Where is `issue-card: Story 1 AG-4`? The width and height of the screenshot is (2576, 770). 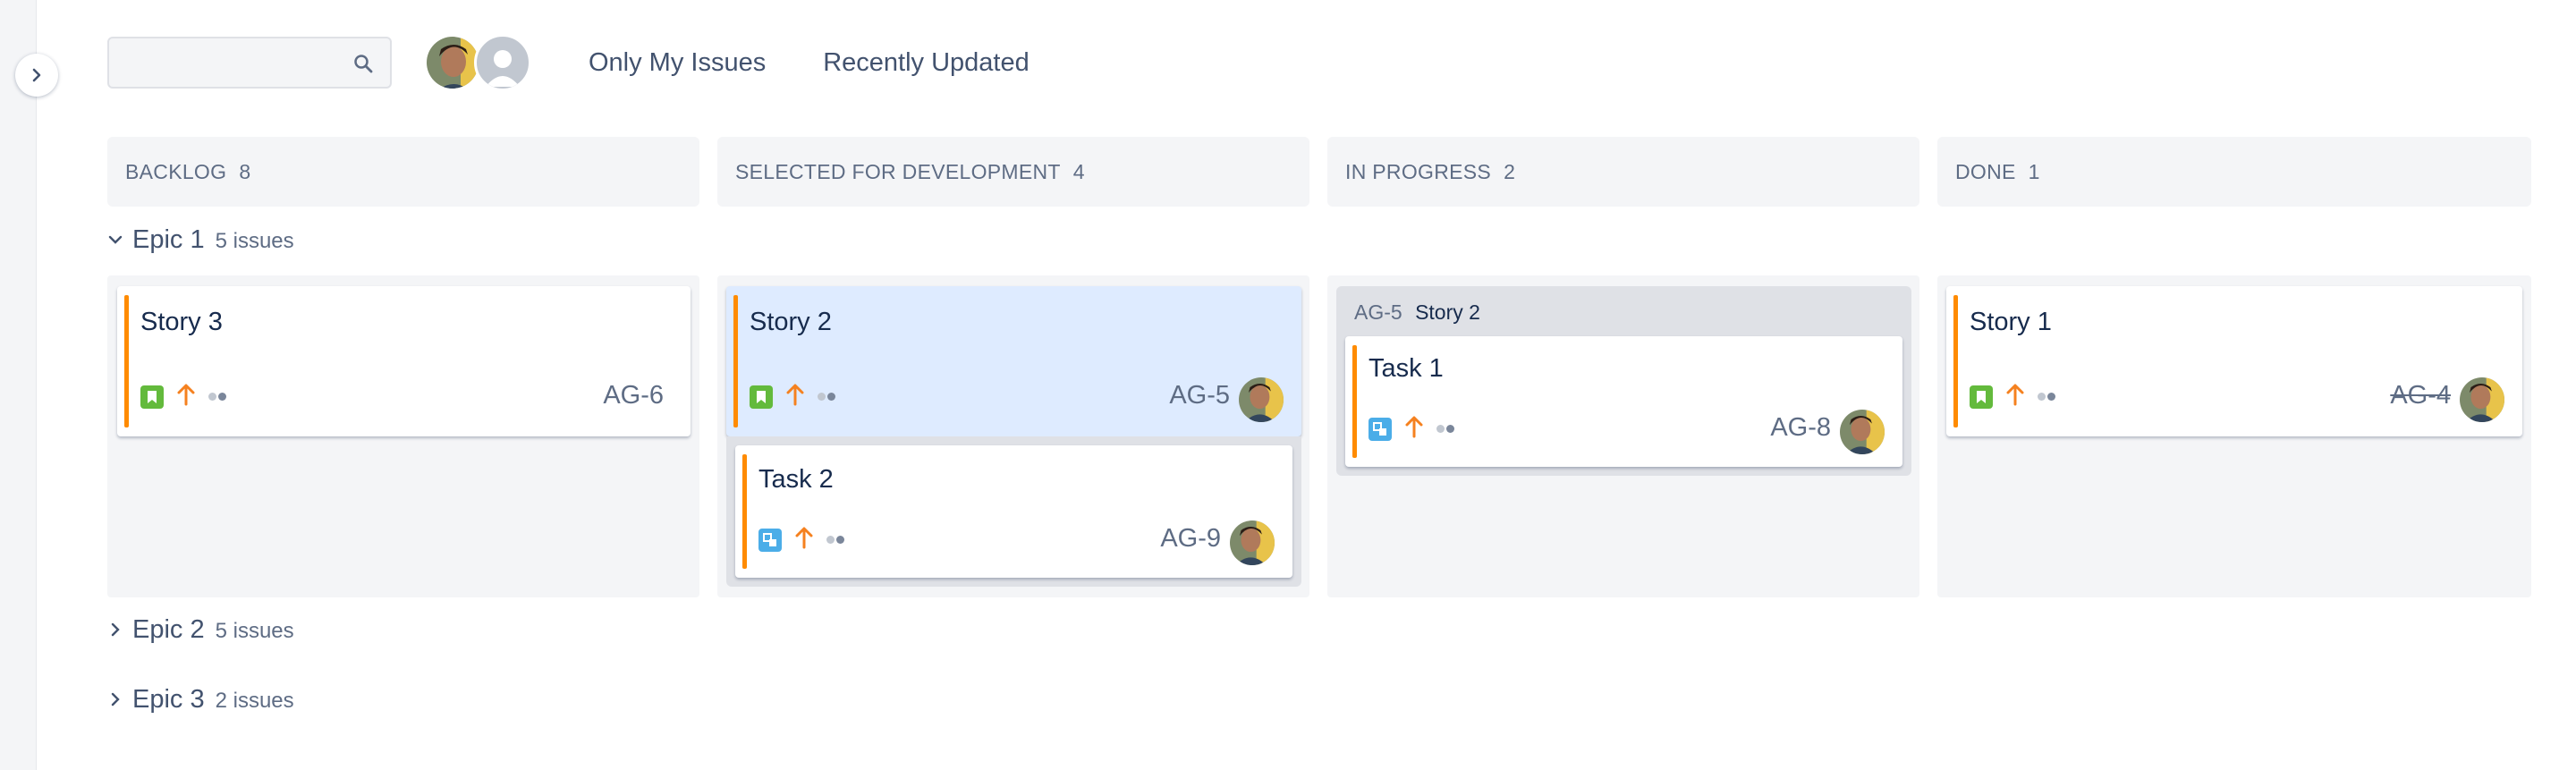 issue-card: Story 1 AG-4 is located at coordinates (2234, 361).